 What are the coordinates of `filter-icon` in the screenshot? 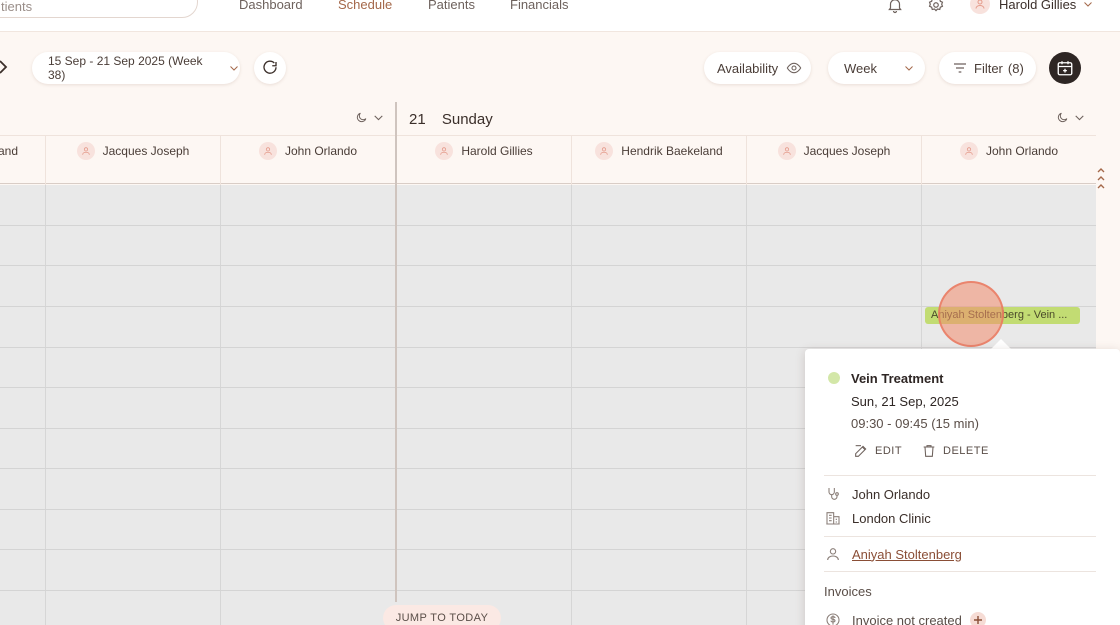 It's located at (960, 68).